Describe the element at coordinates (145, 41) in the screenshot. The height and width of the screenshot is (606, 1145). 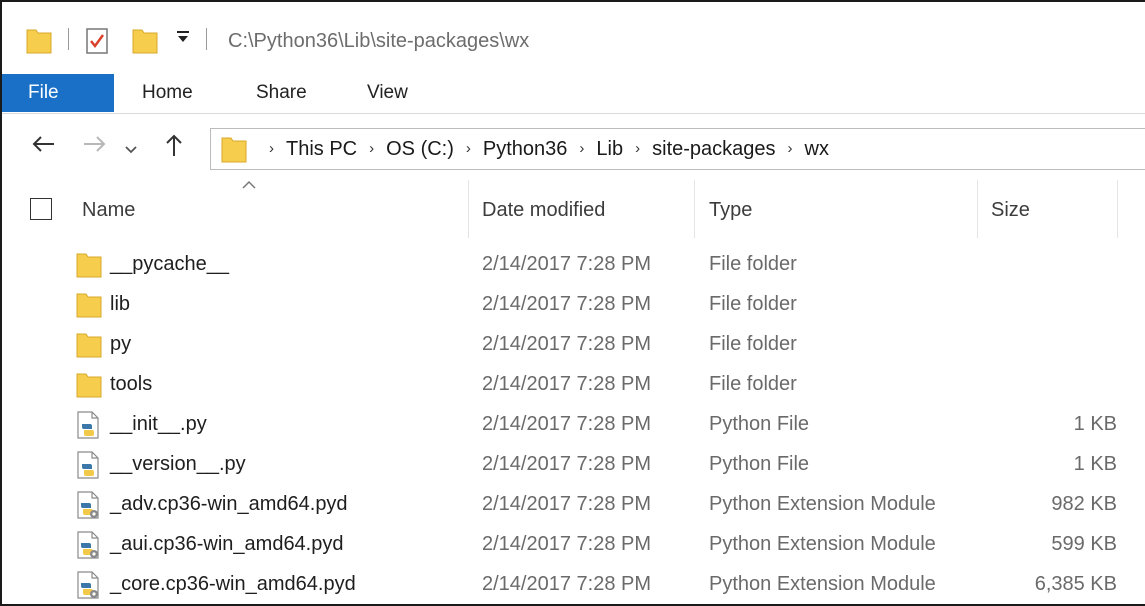
I see `new-folder-icon` at that location.